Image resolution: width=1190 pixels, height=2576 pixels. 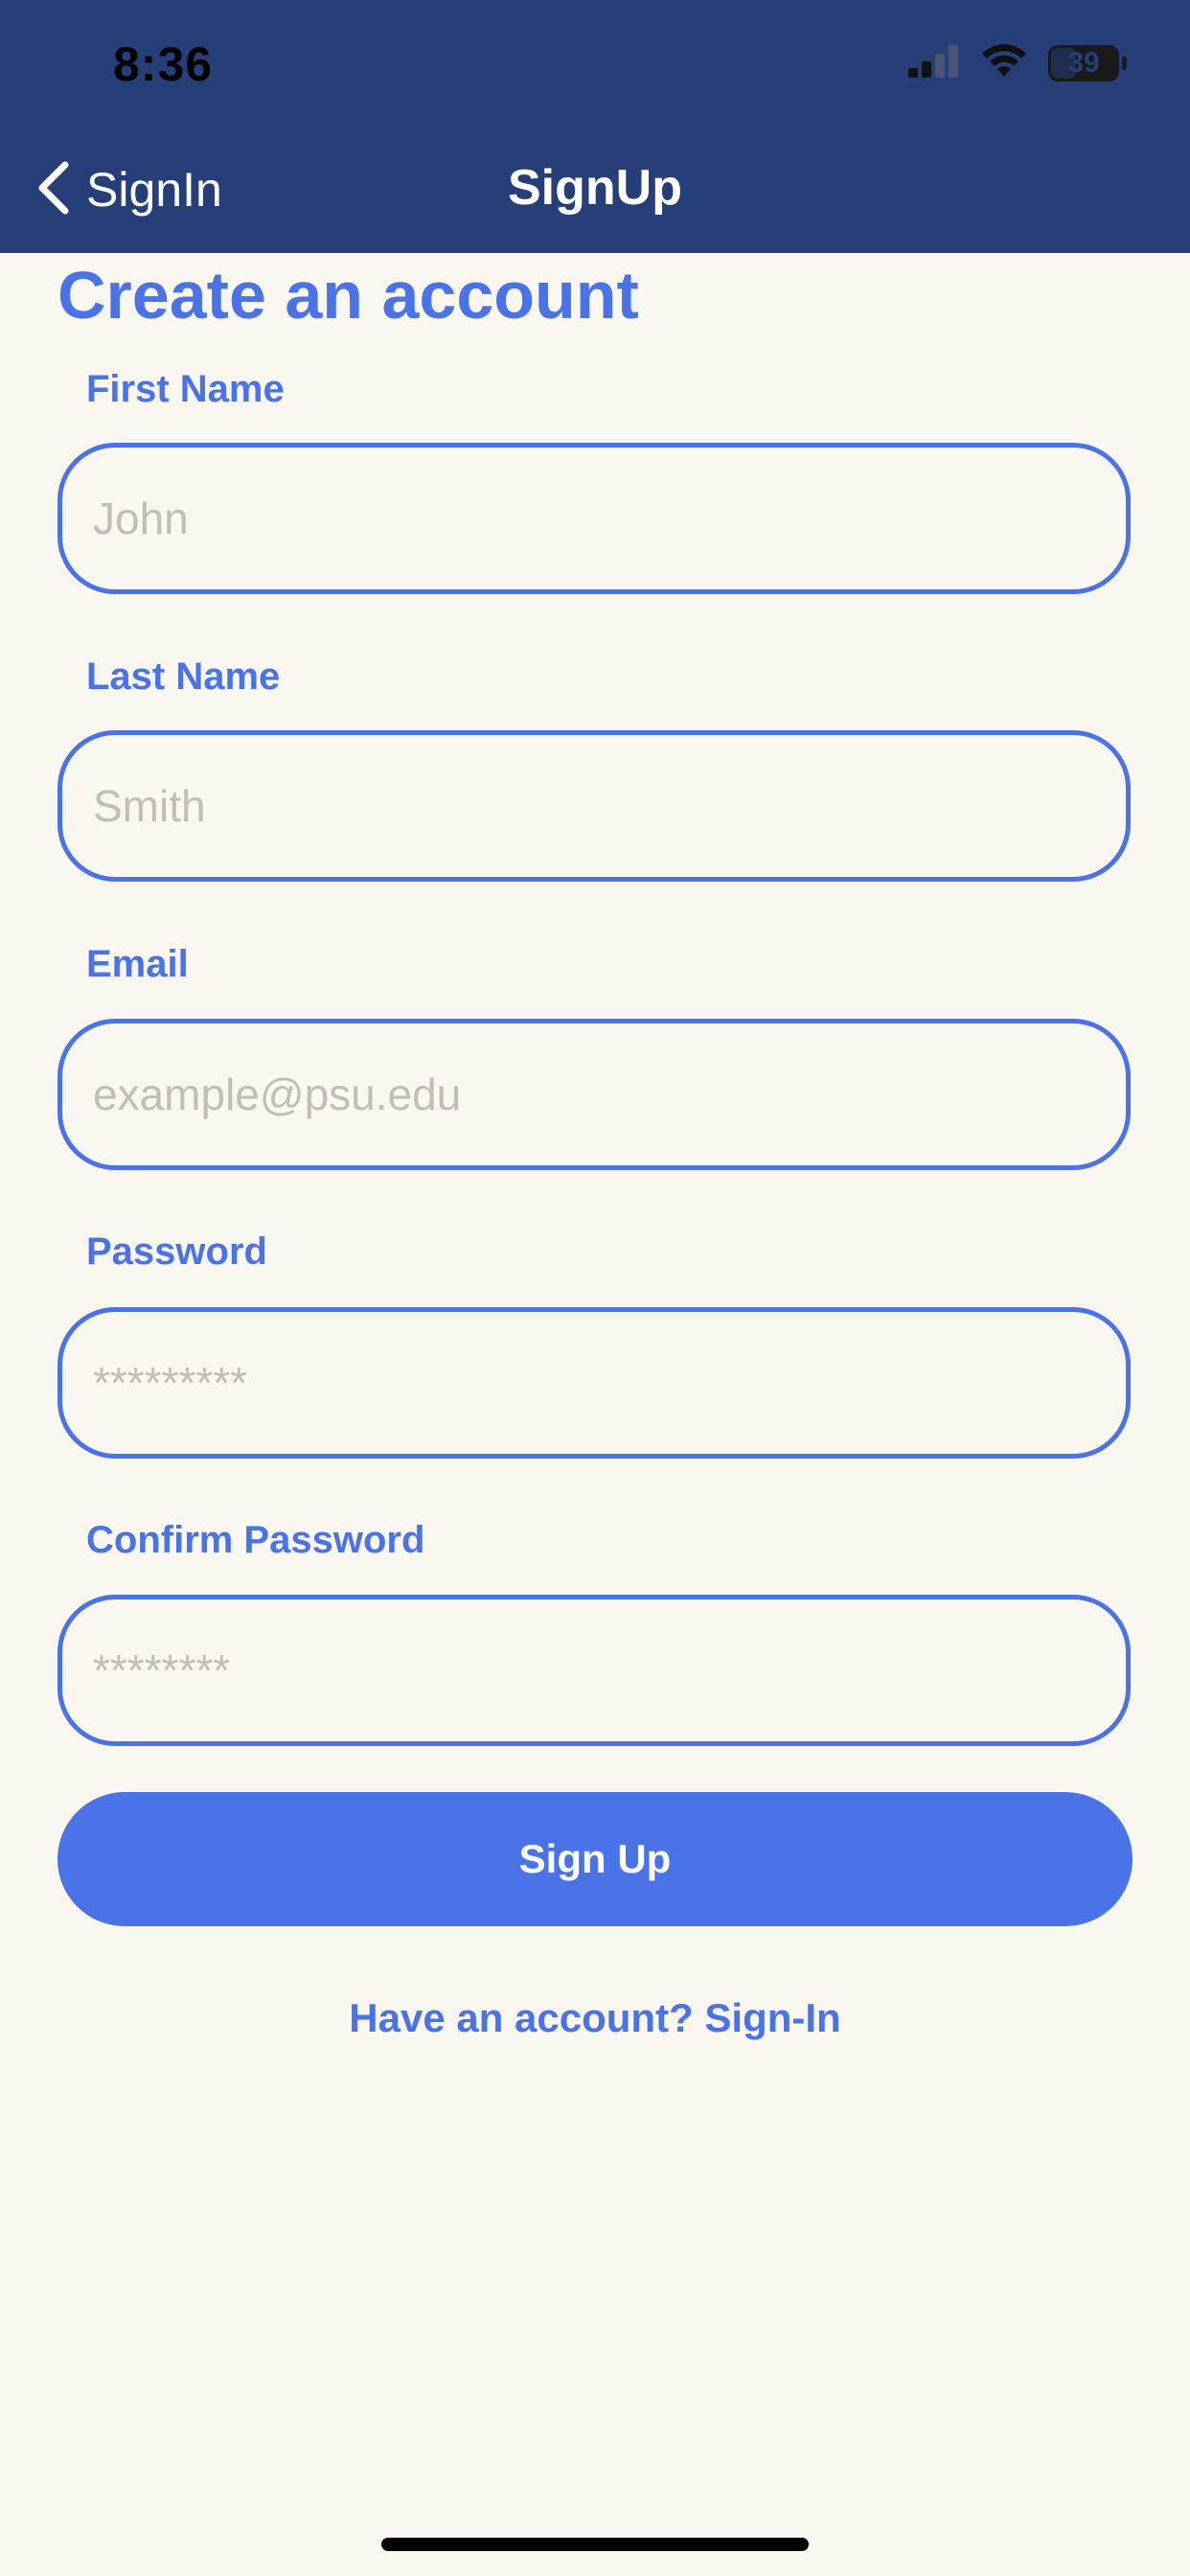 I want to click on home-indicator, so click(x=595, y=2544).